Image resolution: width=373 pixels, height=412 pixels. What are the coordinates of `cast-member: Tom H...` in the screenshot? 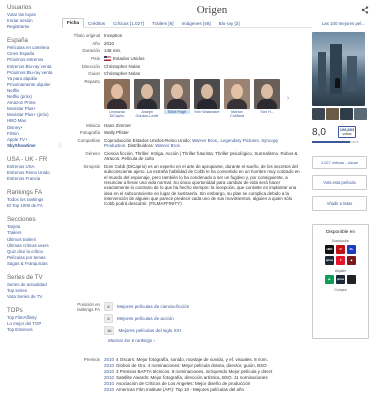 It's located at (267, 99).